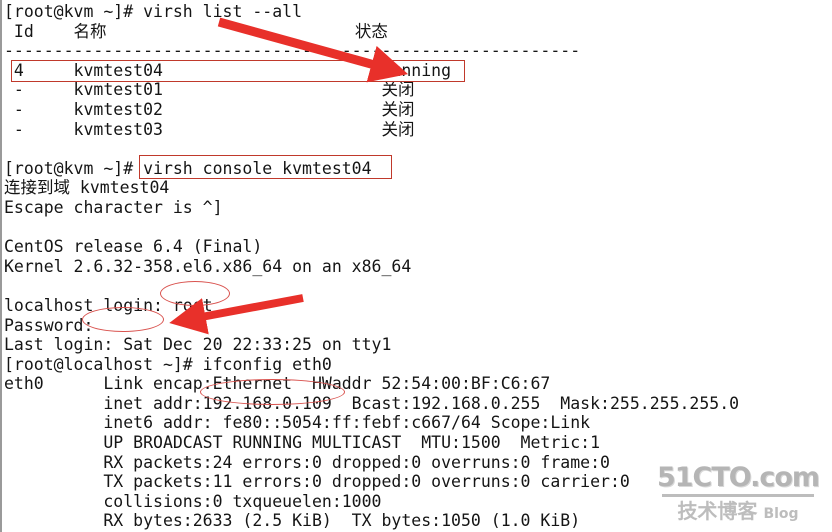 The image size is (832, 532). Describe the element at coordinates (738, 477) in the screenshot. I see `watermark-site-name: 51CTO.com` at that location.